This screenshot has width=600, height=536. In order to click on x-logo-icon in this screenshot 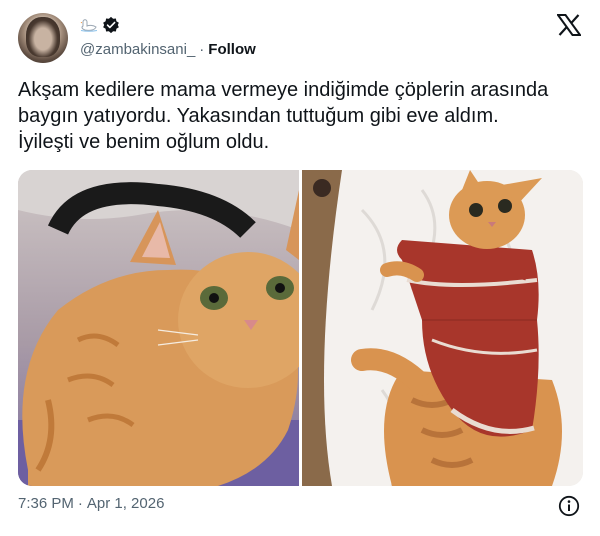, I will do `click(569, 25)`.